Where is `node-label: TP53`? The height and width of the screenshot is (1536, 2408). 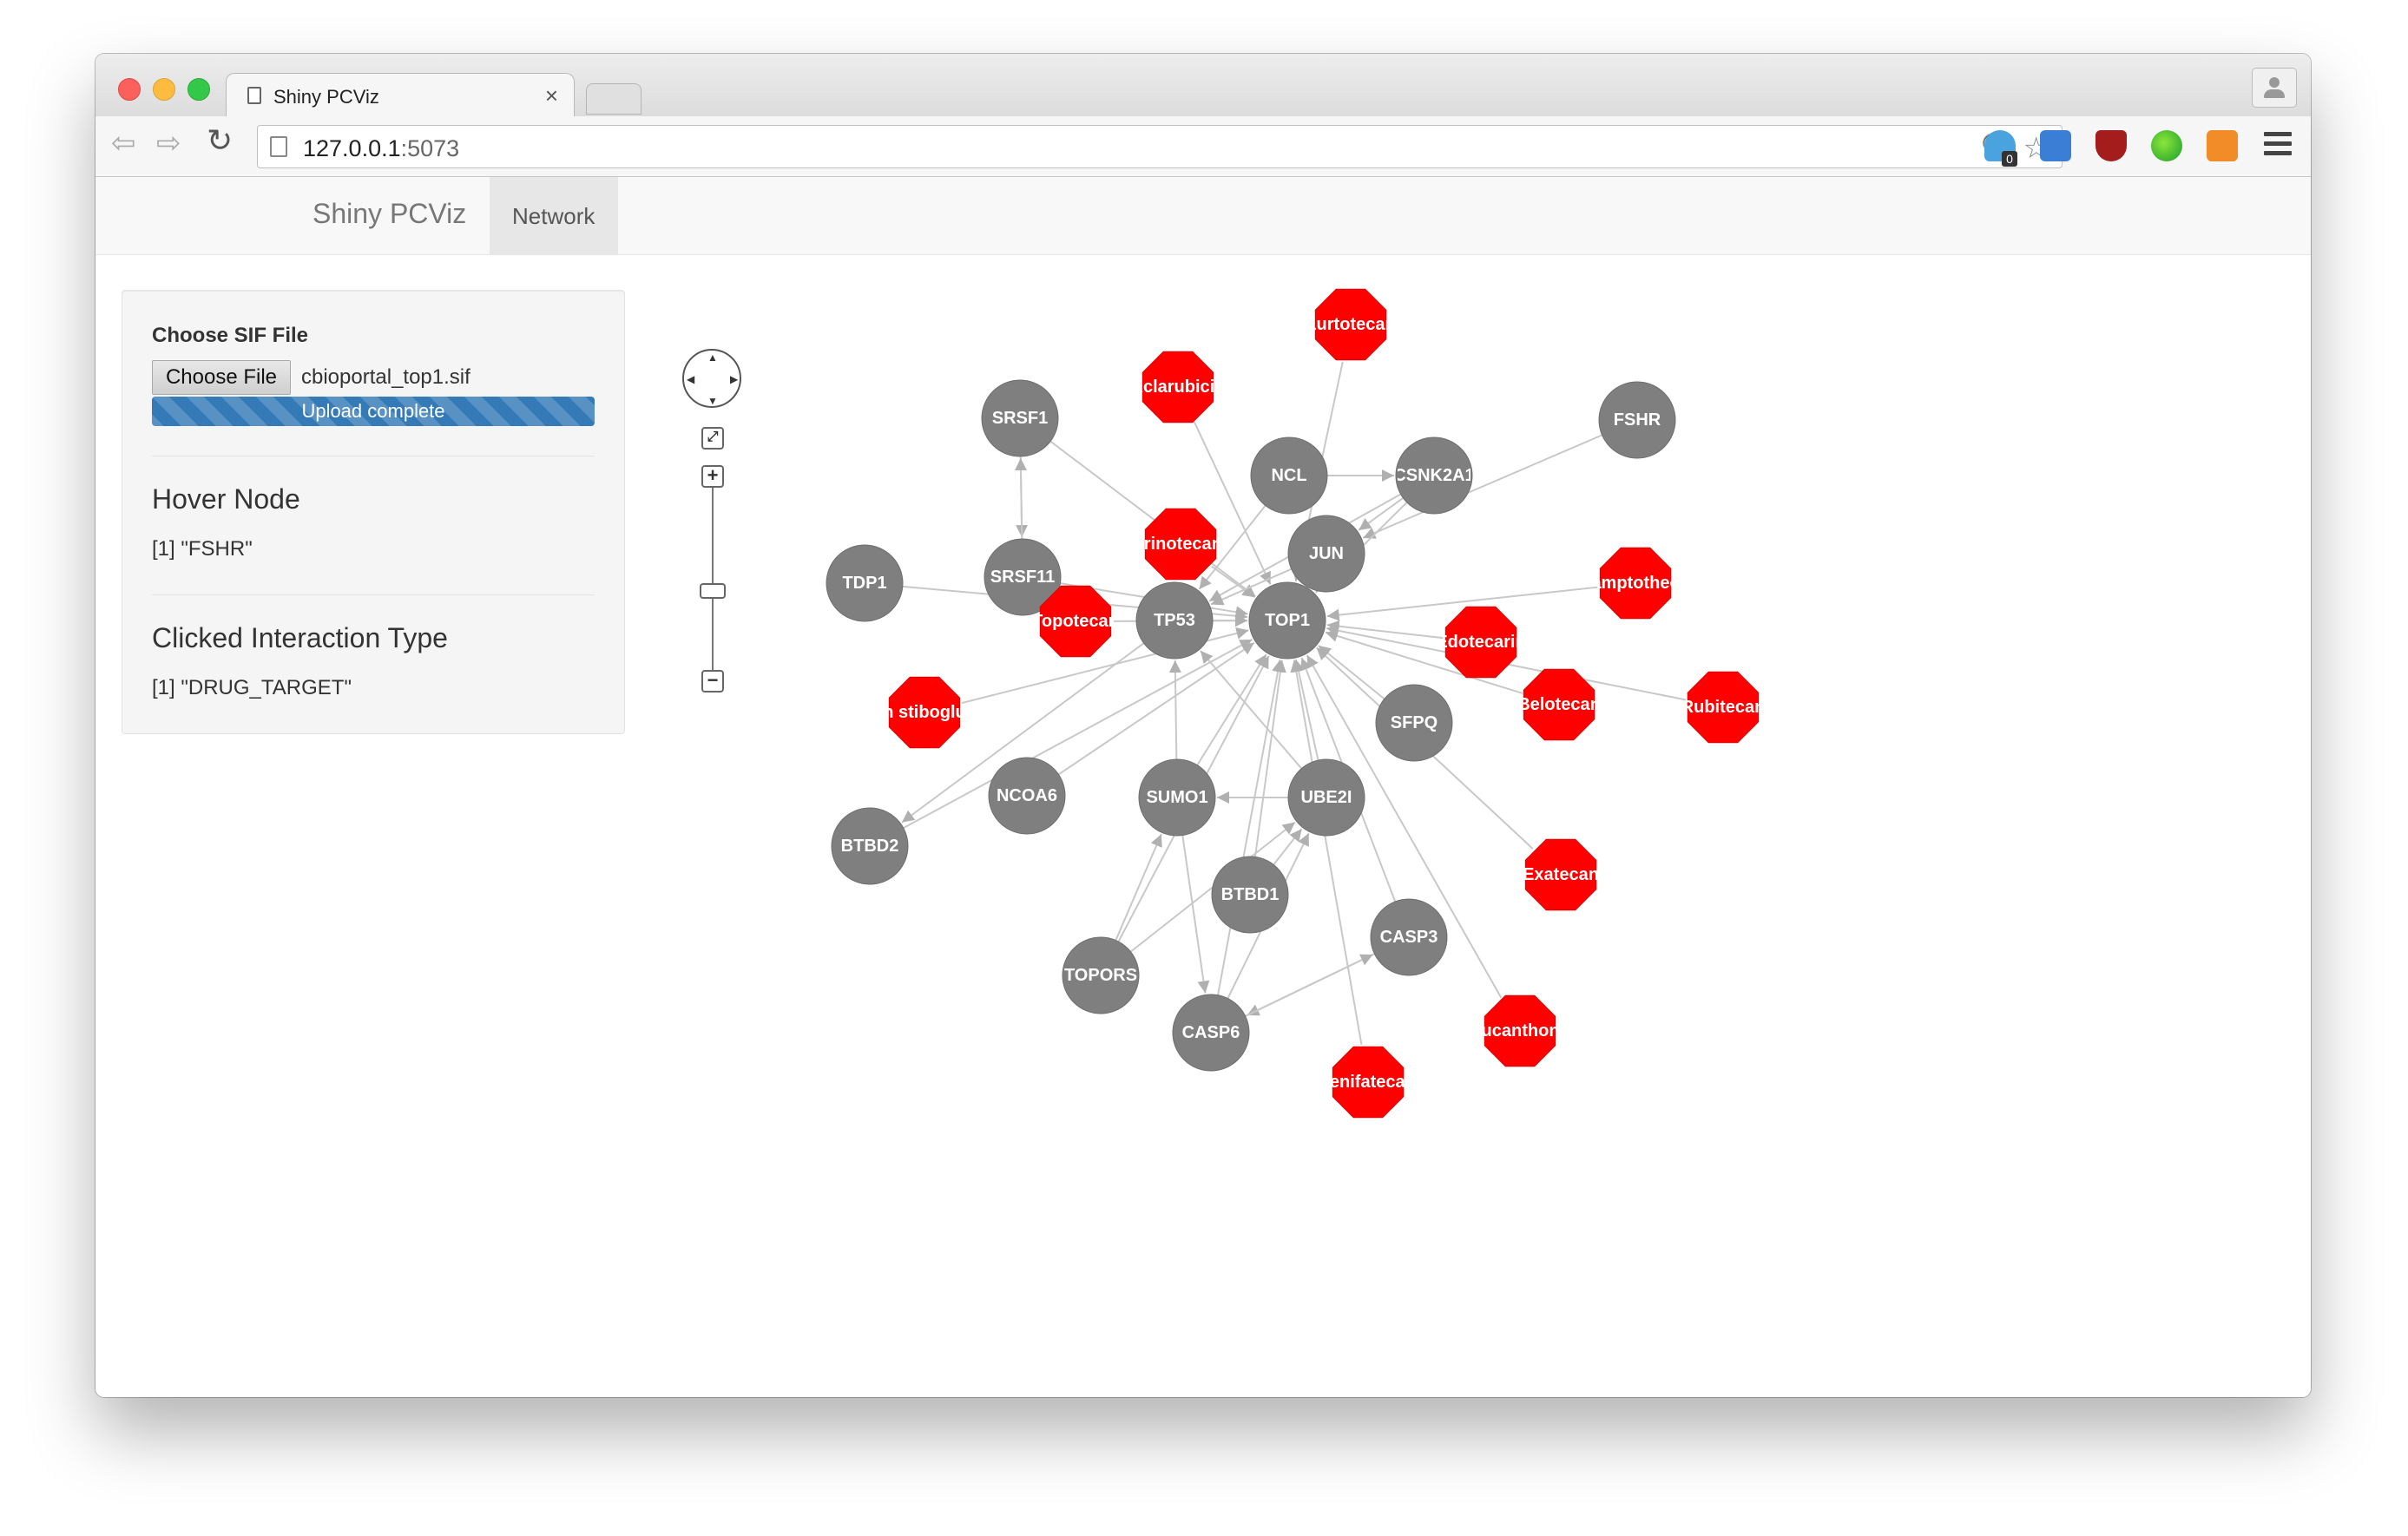 node-label: TP53 is located at coordinates (1174, 620).